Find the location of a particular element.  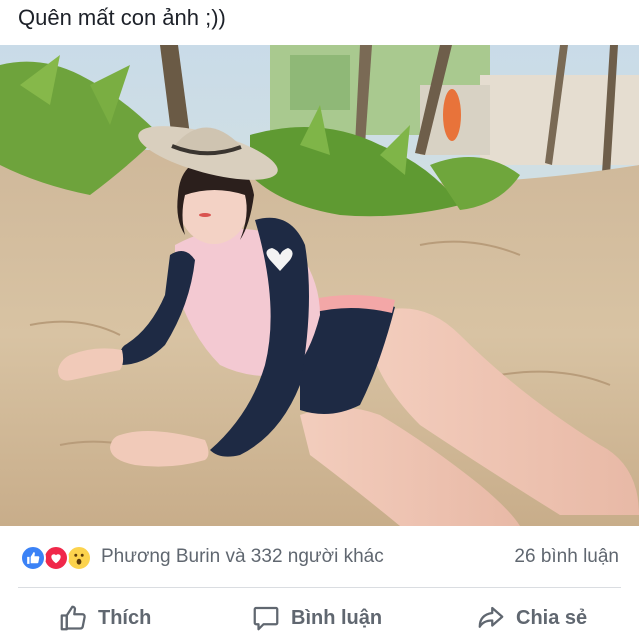

post-actions: Thích Bình luận Chia sẻ is located at coordinates (319, 618).